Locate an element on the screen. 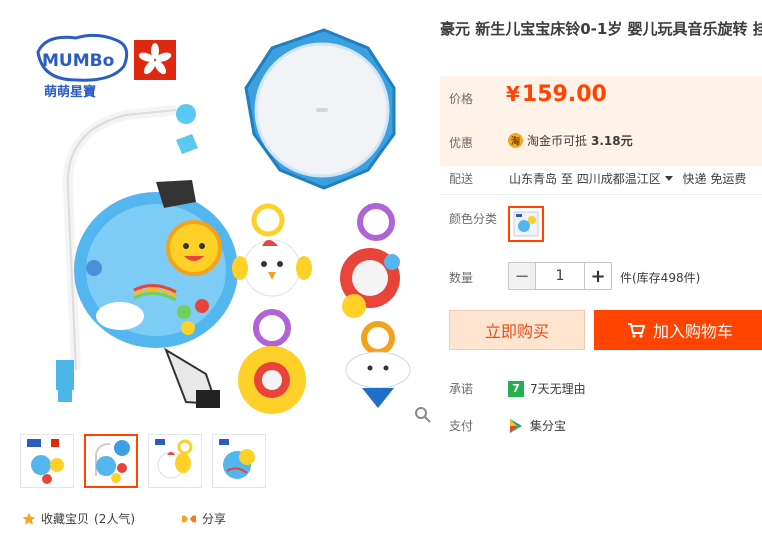  zoom-icon is located at coordinates (423, 415).